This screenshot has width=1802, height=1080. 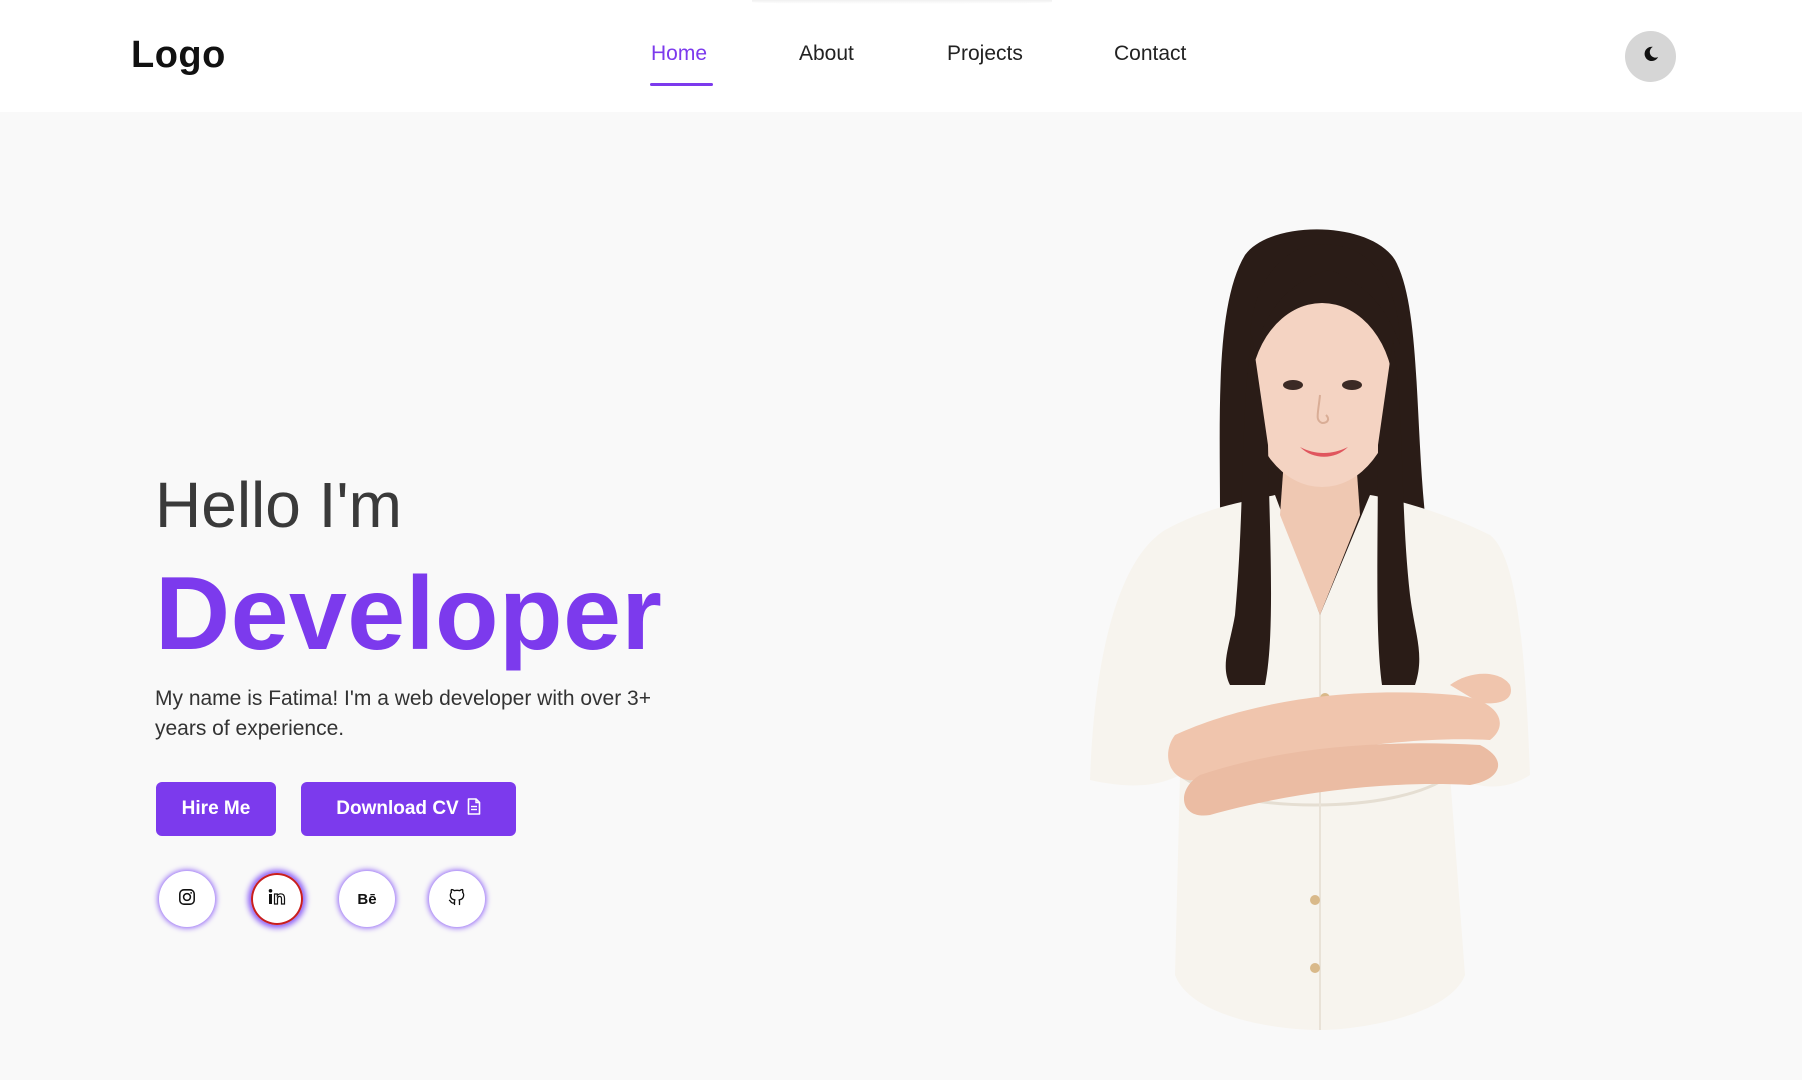 I want to click on github-link, so click(x=457, y=899).